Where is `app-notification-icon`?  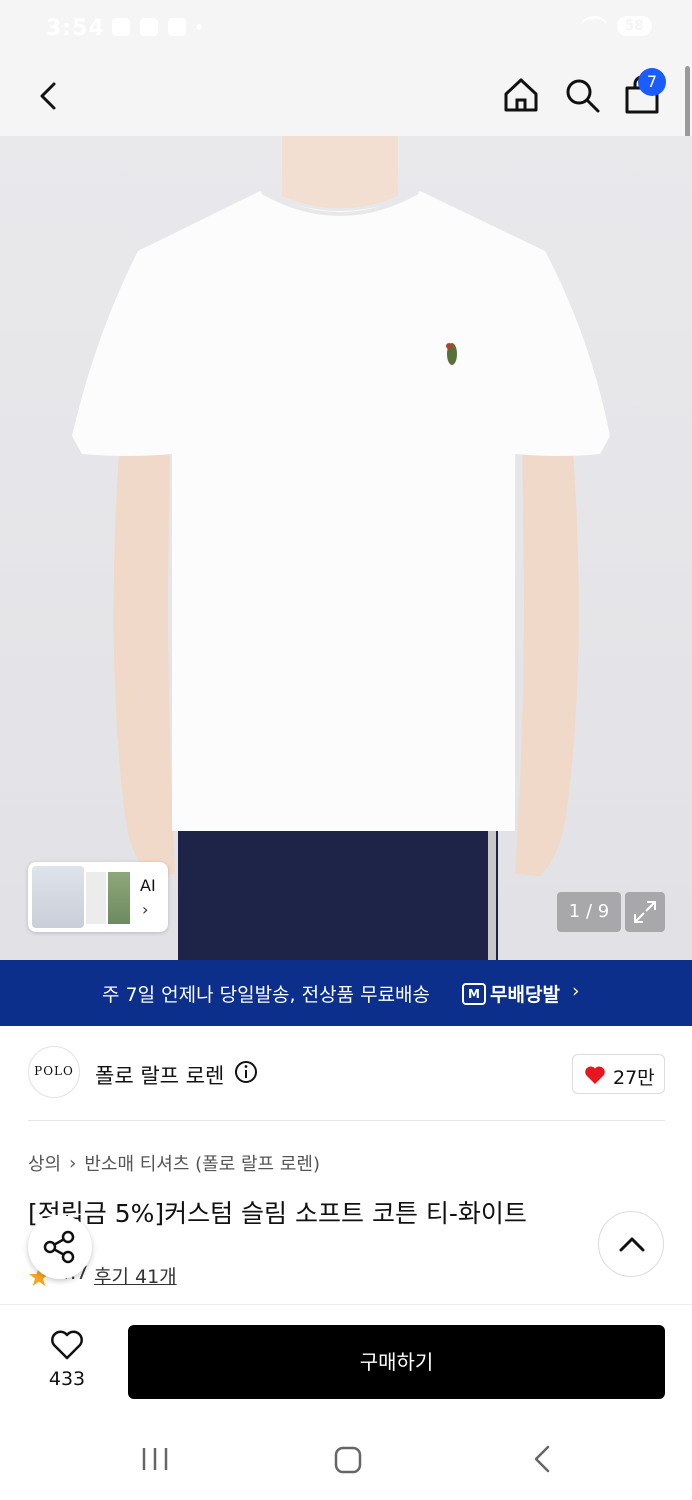 app-notification-icon is located at coordinates (177, 27).